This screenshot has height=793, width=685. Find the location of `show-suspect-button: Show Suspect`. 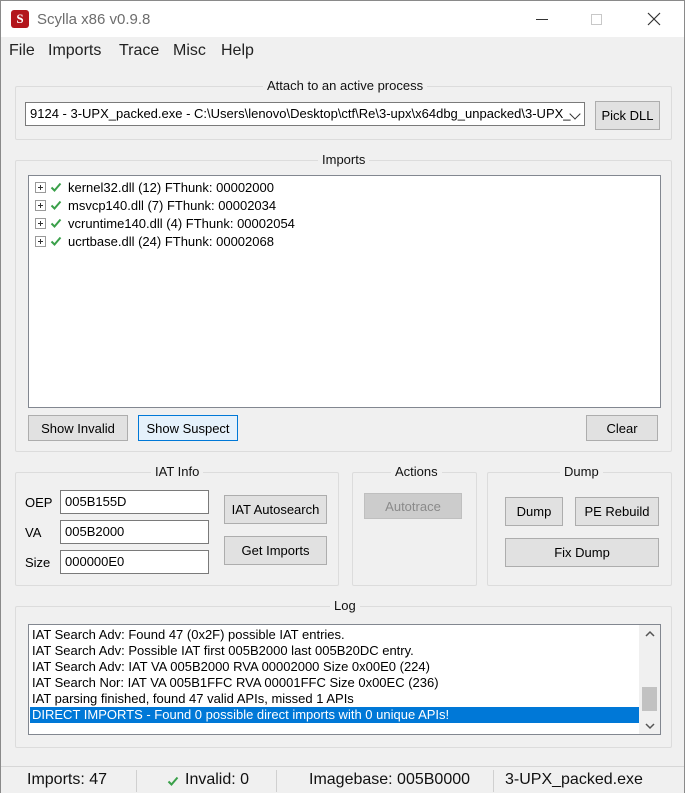

show-suspect-button: Show Suspect is located at coordinates (188, 428).